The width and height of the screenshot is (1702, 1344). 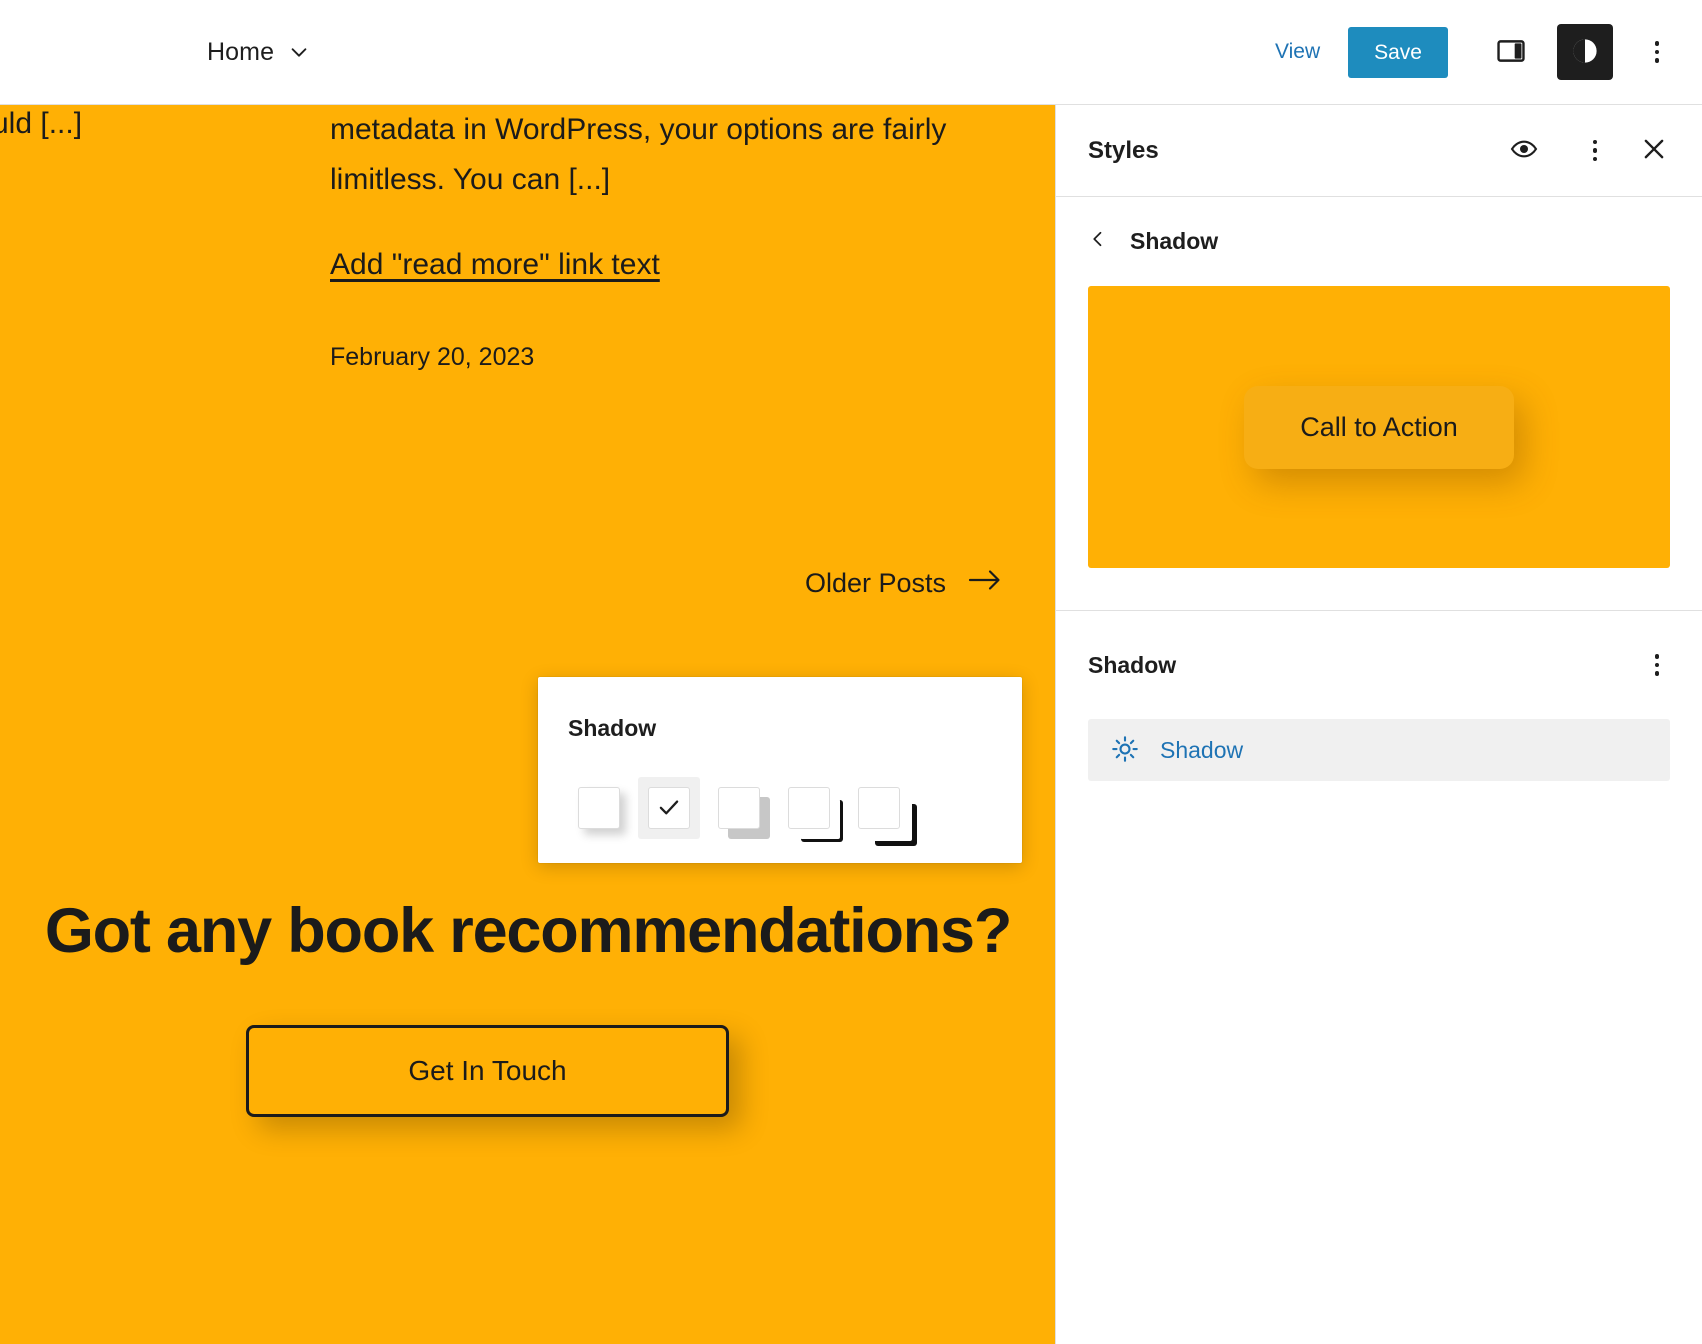 What do you see at coordinates (1174, 241) in the screenshot?
I see `styles-back-label: Shadow` at bounding box center [1174, 241].